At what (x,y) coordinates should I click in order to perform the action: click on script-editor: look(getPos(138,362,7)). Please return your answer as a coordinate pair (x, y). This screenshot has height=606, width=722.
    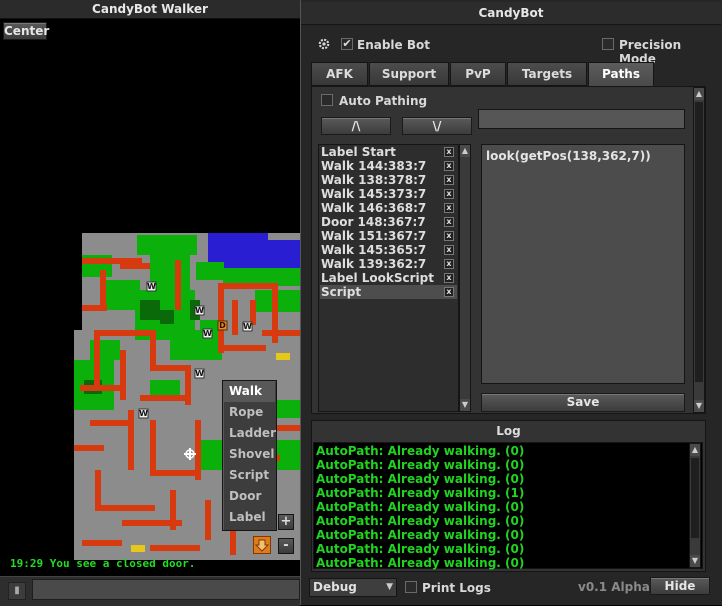
    Looking at the image, I should click on (583, 264).